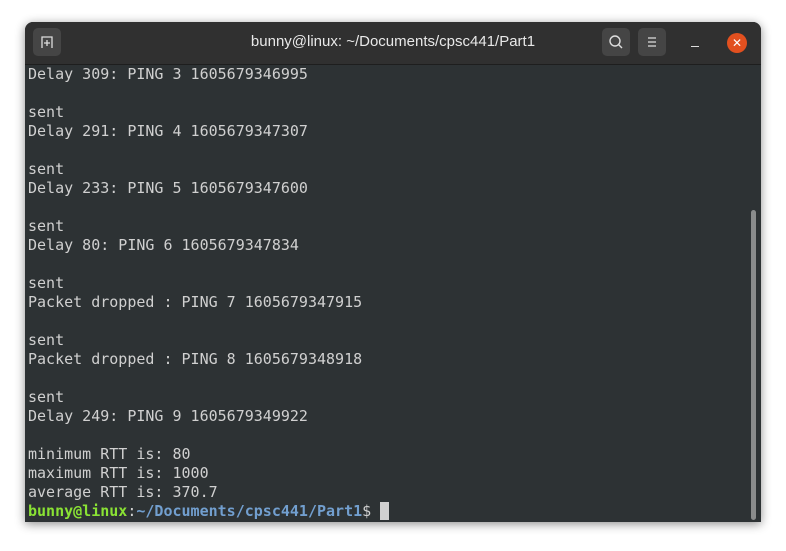 The image size is (786, 551). Describe the element at coordinates (168, 74) in the screenshot. I see `output-line: Delay 309: PING 3 1605679346995` at that location.